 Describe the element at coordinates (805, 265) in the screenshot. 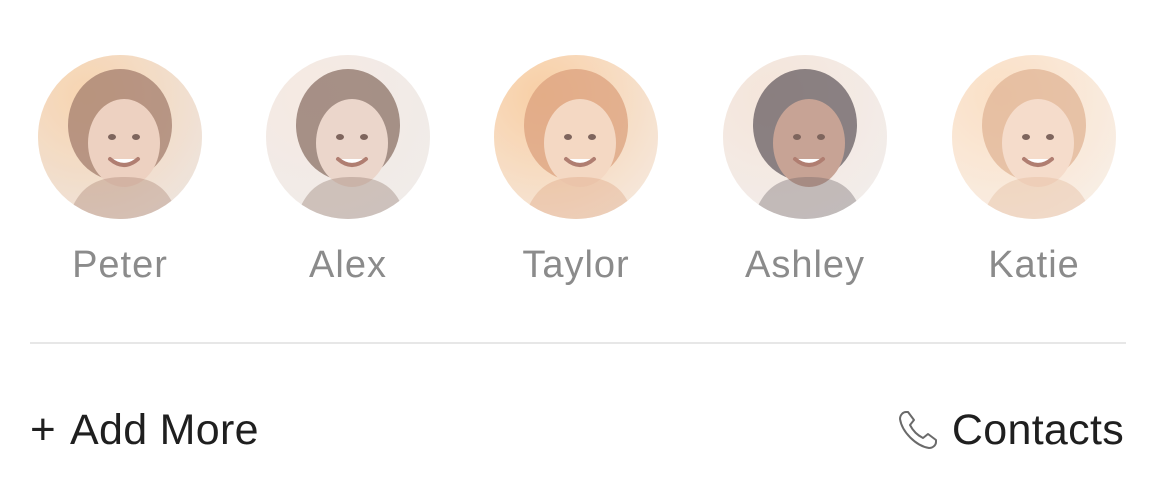

I see `contact-name: Ashley` at that location.